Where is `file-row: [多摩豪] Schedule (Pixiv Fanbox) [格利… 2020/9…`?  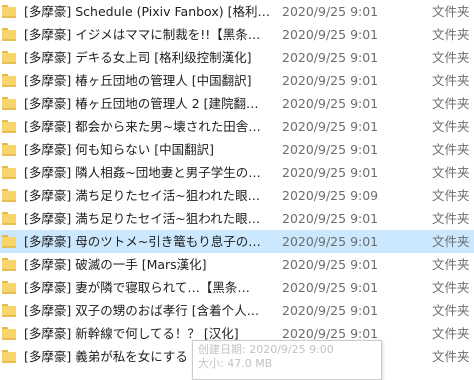 file-row: [多摩豪] Schedule (Pixiv Fanbox) [格利… 2020/9… is located at coordinates (237, 11).